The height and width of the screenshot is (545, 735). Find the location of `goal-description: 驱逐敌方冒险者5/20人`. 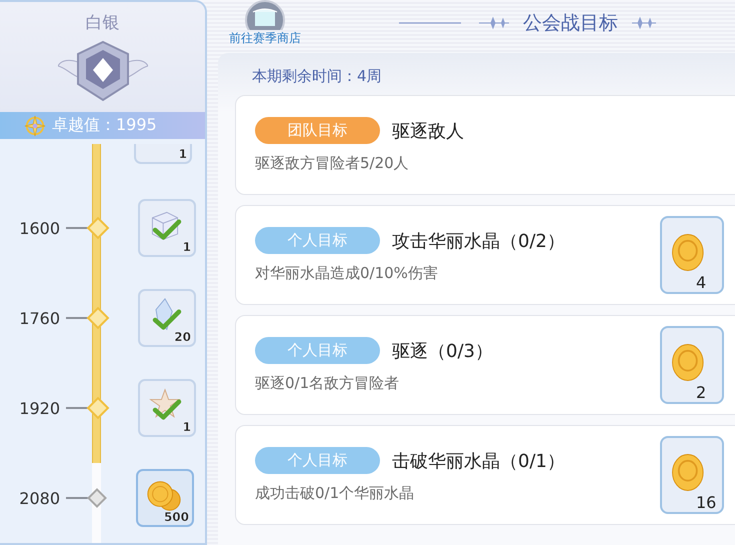

goal-description: 驱逐敌方冒险者5/20人 is located at coordinates (332, 163).